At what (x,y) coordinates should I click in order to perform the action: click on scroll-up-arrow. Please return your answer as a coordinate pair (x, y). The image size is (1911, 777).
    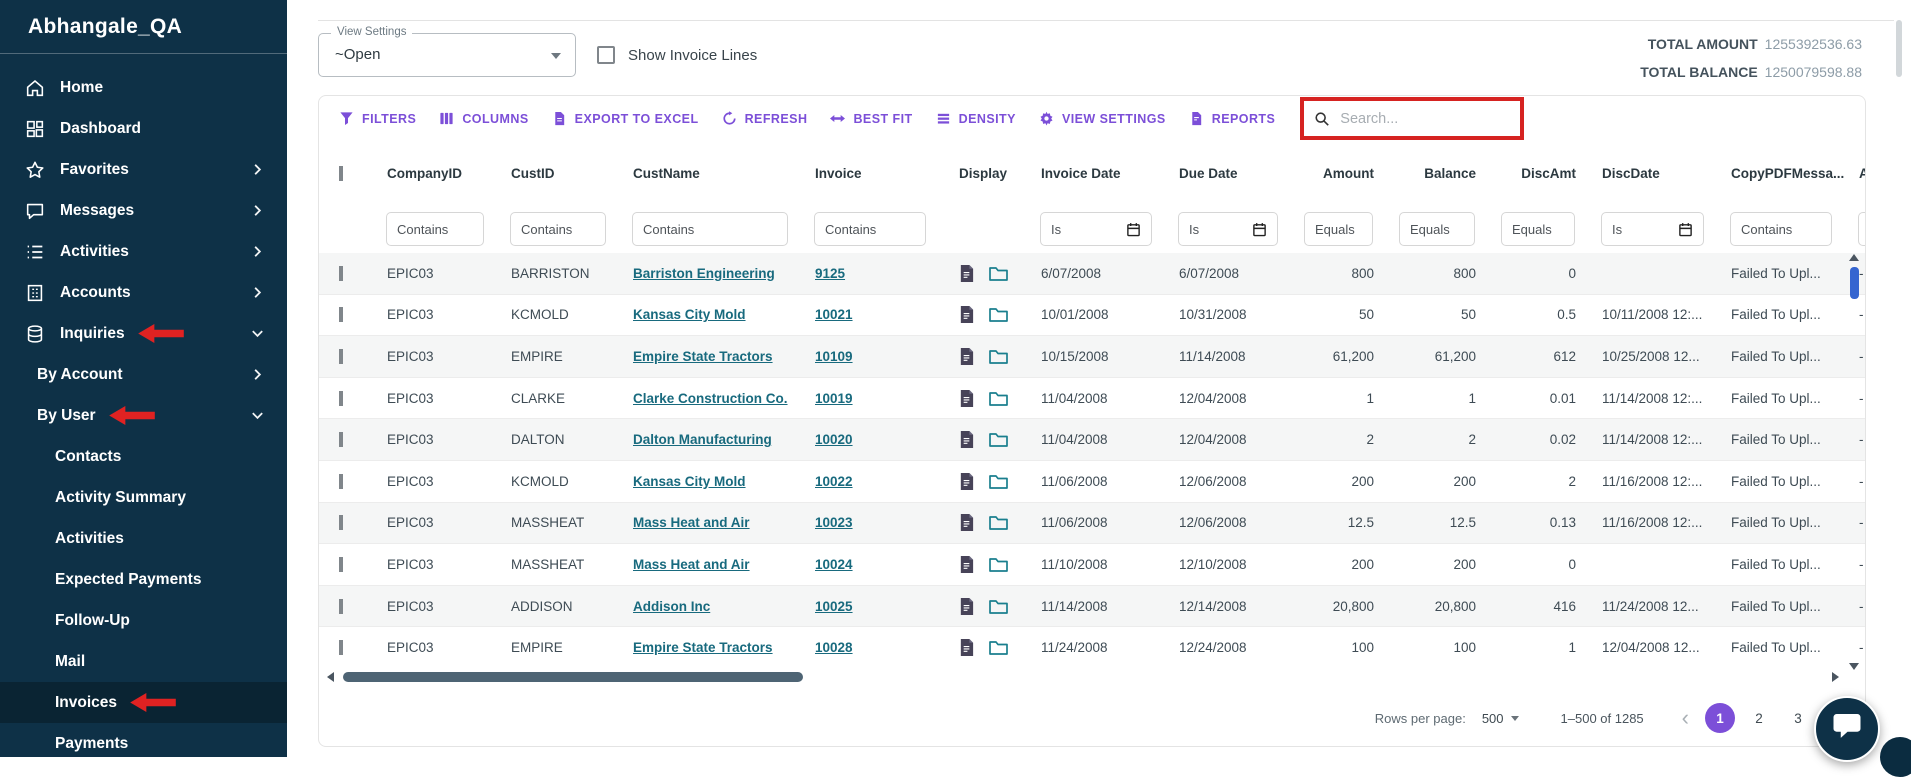
    Looking at the image, I should click on (1854, 257).